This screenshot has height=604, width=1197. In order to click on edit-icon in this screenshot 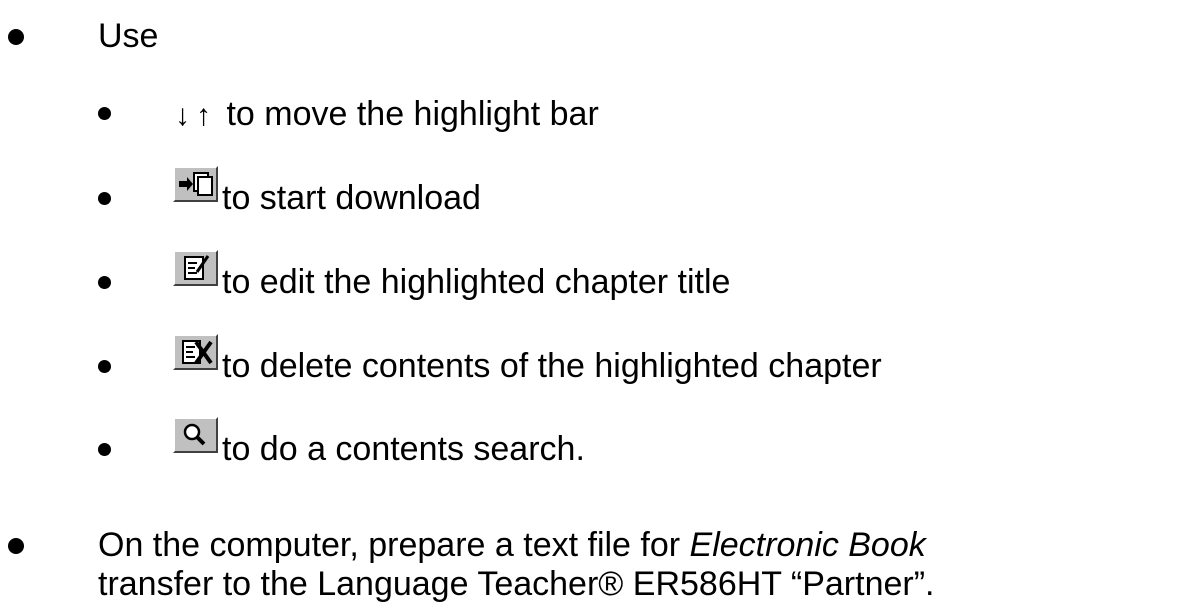, I will do `click(197, 267)`.